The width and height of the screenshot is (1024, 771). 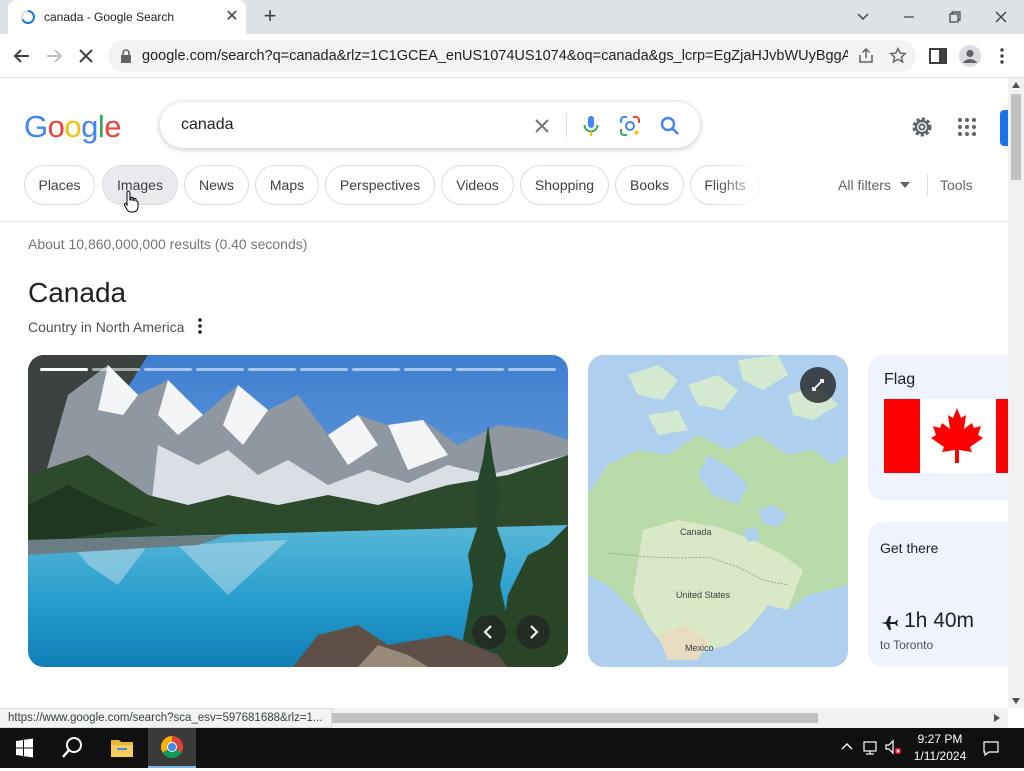 I want to click on mouse-cursor-hand-icon, so click(x=131, y=201).